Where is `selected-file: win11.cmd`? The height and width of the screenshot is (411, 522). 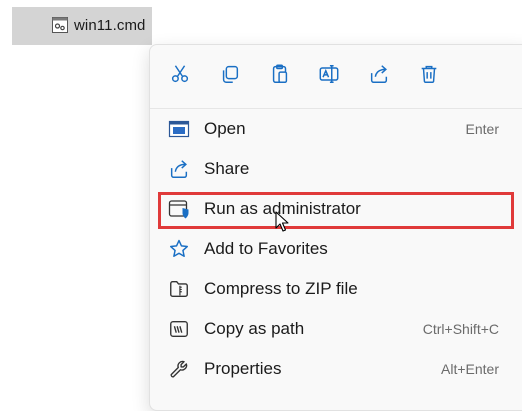 selected-file: win11.cmd is located at coordinates (82, 26).